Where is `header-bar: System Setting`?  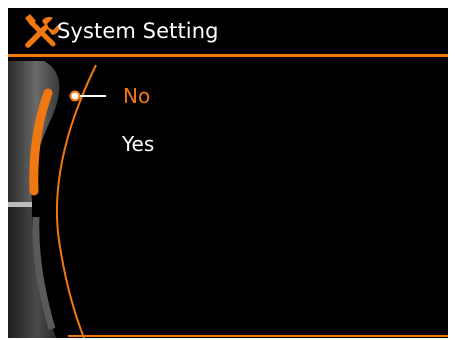
header-bar: System Setting is located at coordinates (228, 31).